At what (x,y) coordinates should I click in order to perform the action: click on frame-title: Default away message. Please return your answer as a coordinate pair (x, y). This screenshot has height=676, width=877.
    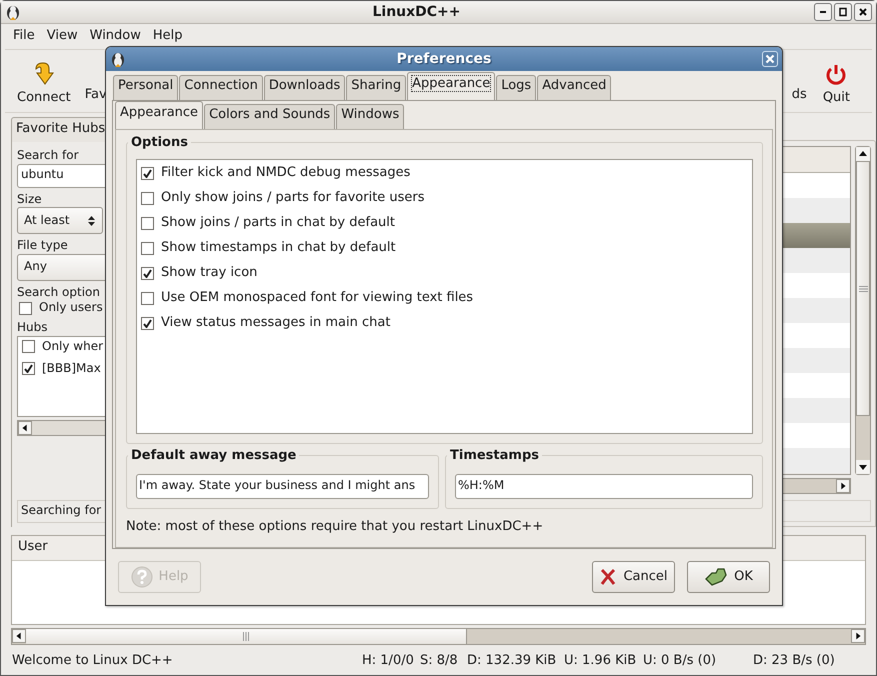
    Looking at the image, I should click on (214, 456).